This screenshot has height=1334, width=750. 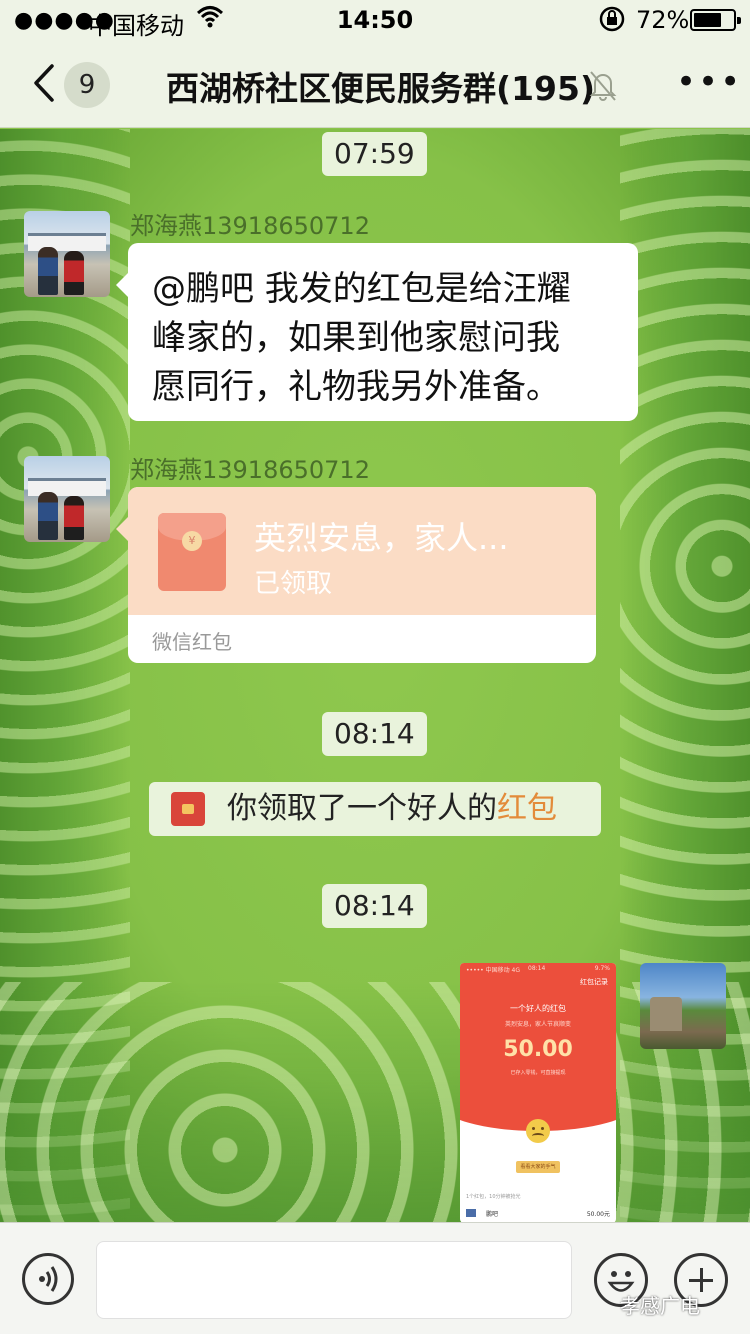 What do you see at coordinates (612, 19) in the screenshot?
I see `rotation-lock-icon` at bounding box center [612, 19].